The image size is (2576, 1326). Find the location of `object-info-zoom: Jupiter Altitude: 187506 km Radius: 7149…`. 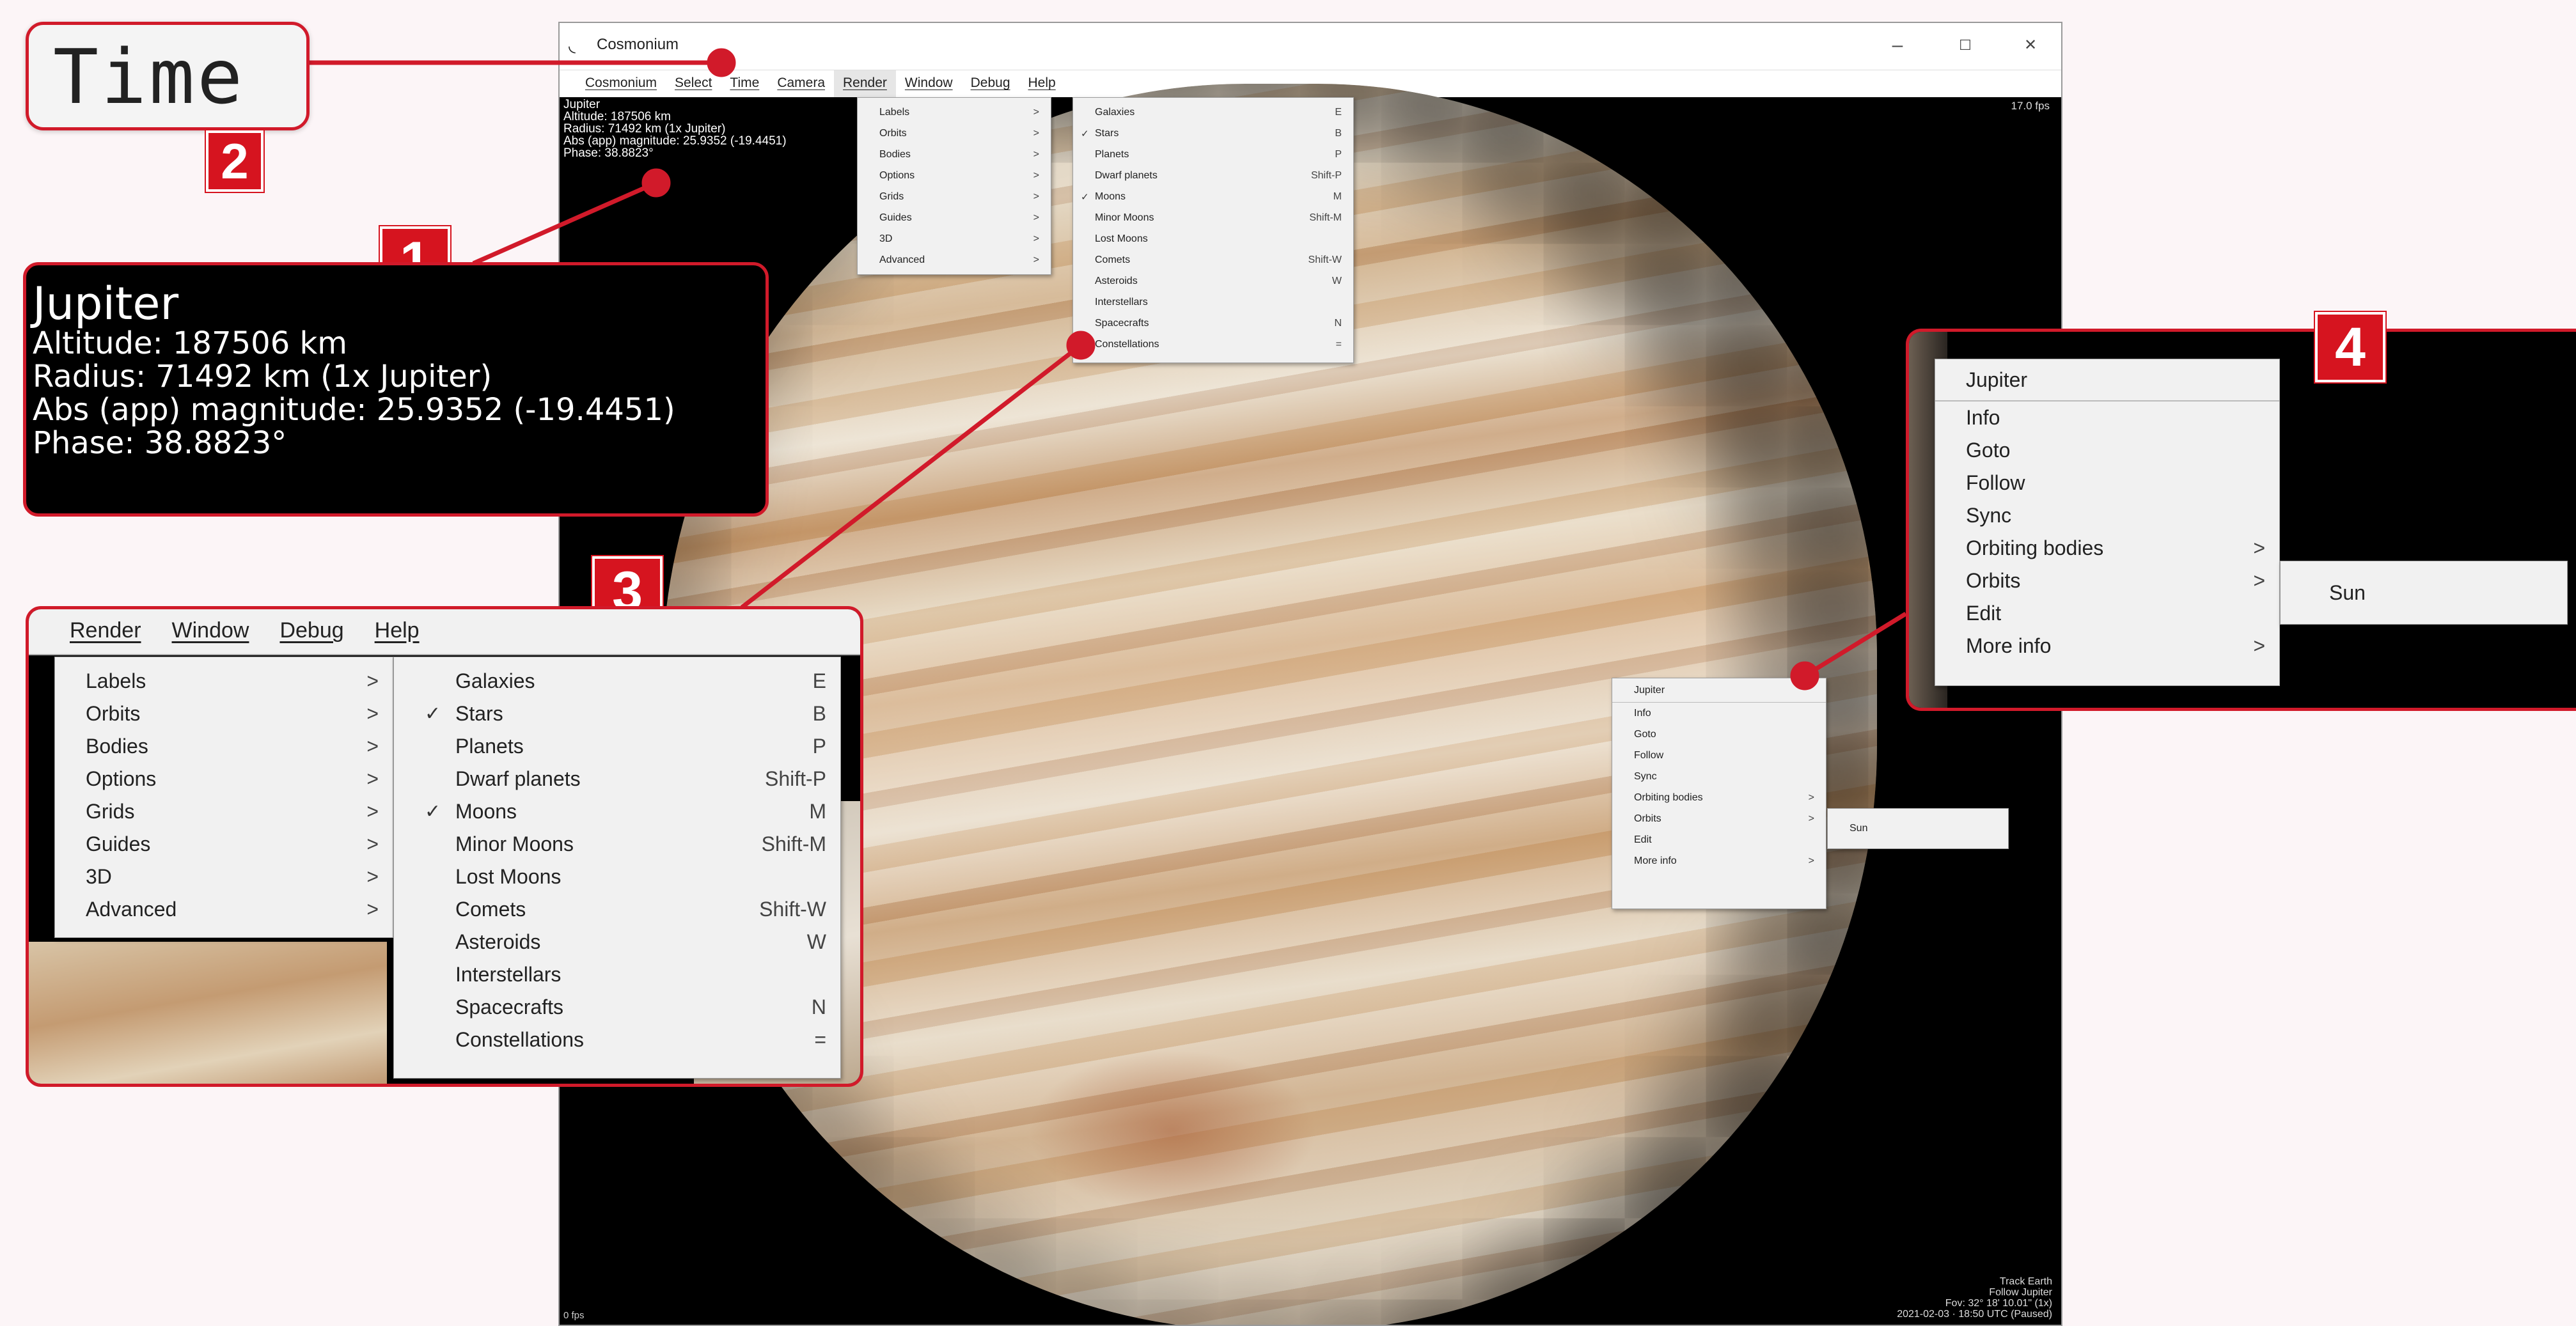

object-info-zoom: Jupiter Altitude: 187506 km Radius: 7149… is located at coordinates (354, 370).